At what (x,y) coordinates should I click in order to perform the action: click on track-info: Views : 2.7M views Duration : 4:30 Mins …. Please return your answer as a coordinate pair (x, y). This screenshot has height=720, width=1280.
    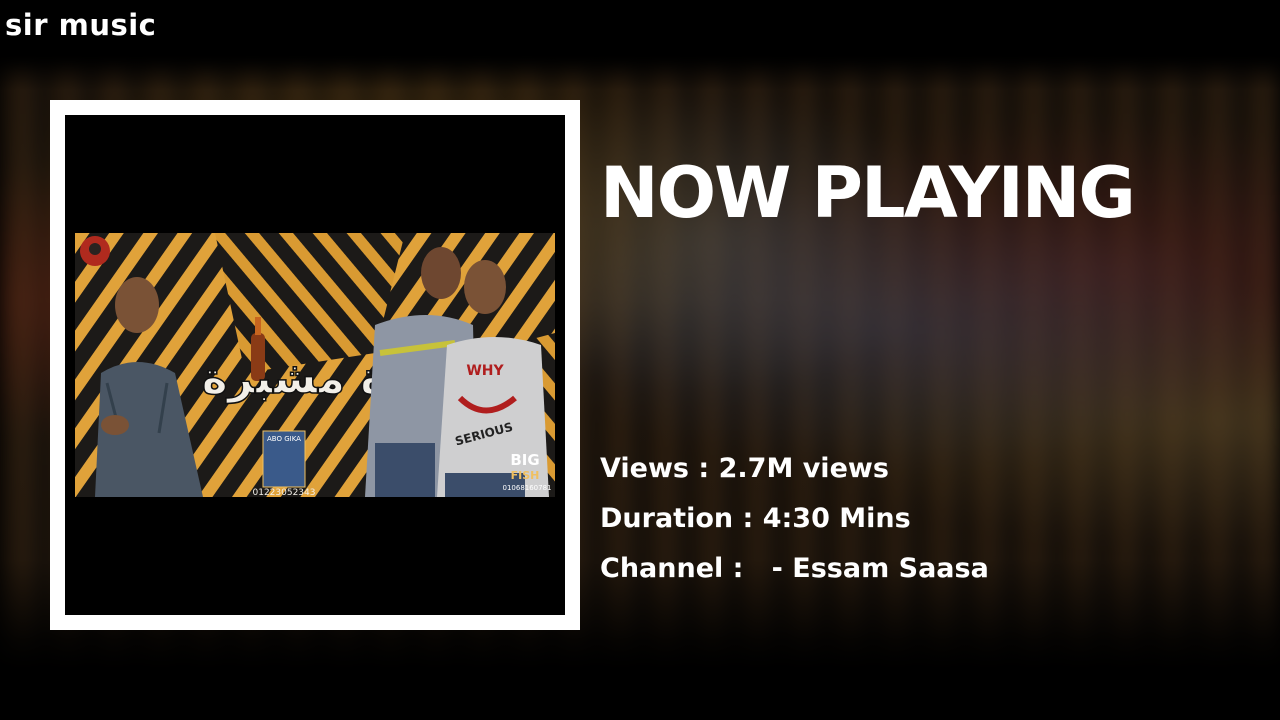
    Looking at the image, I should click on (794, 525).